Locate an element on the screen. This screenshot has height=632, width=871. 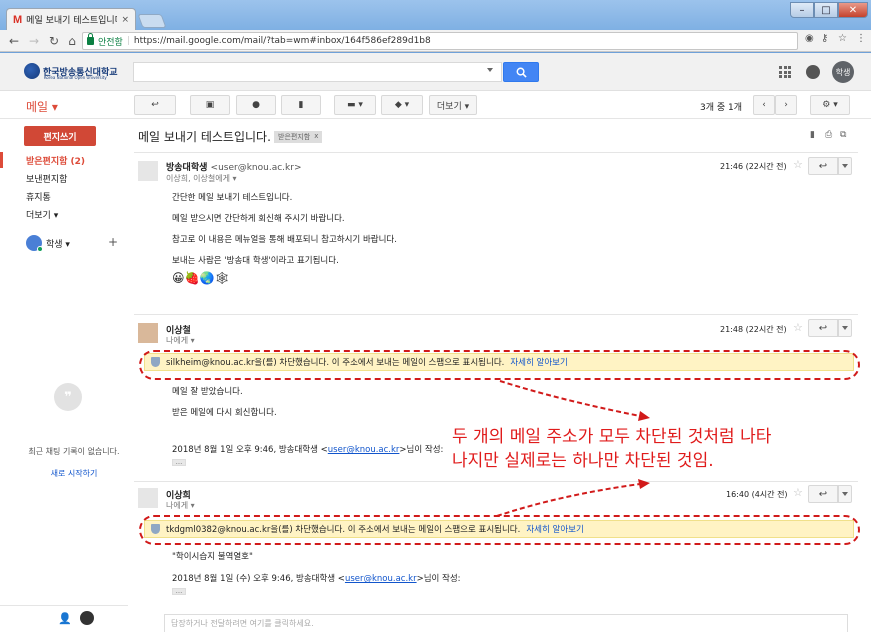
thread-subject: 메일 보내기 테스트입니다. is located at coordinates (204, 137).